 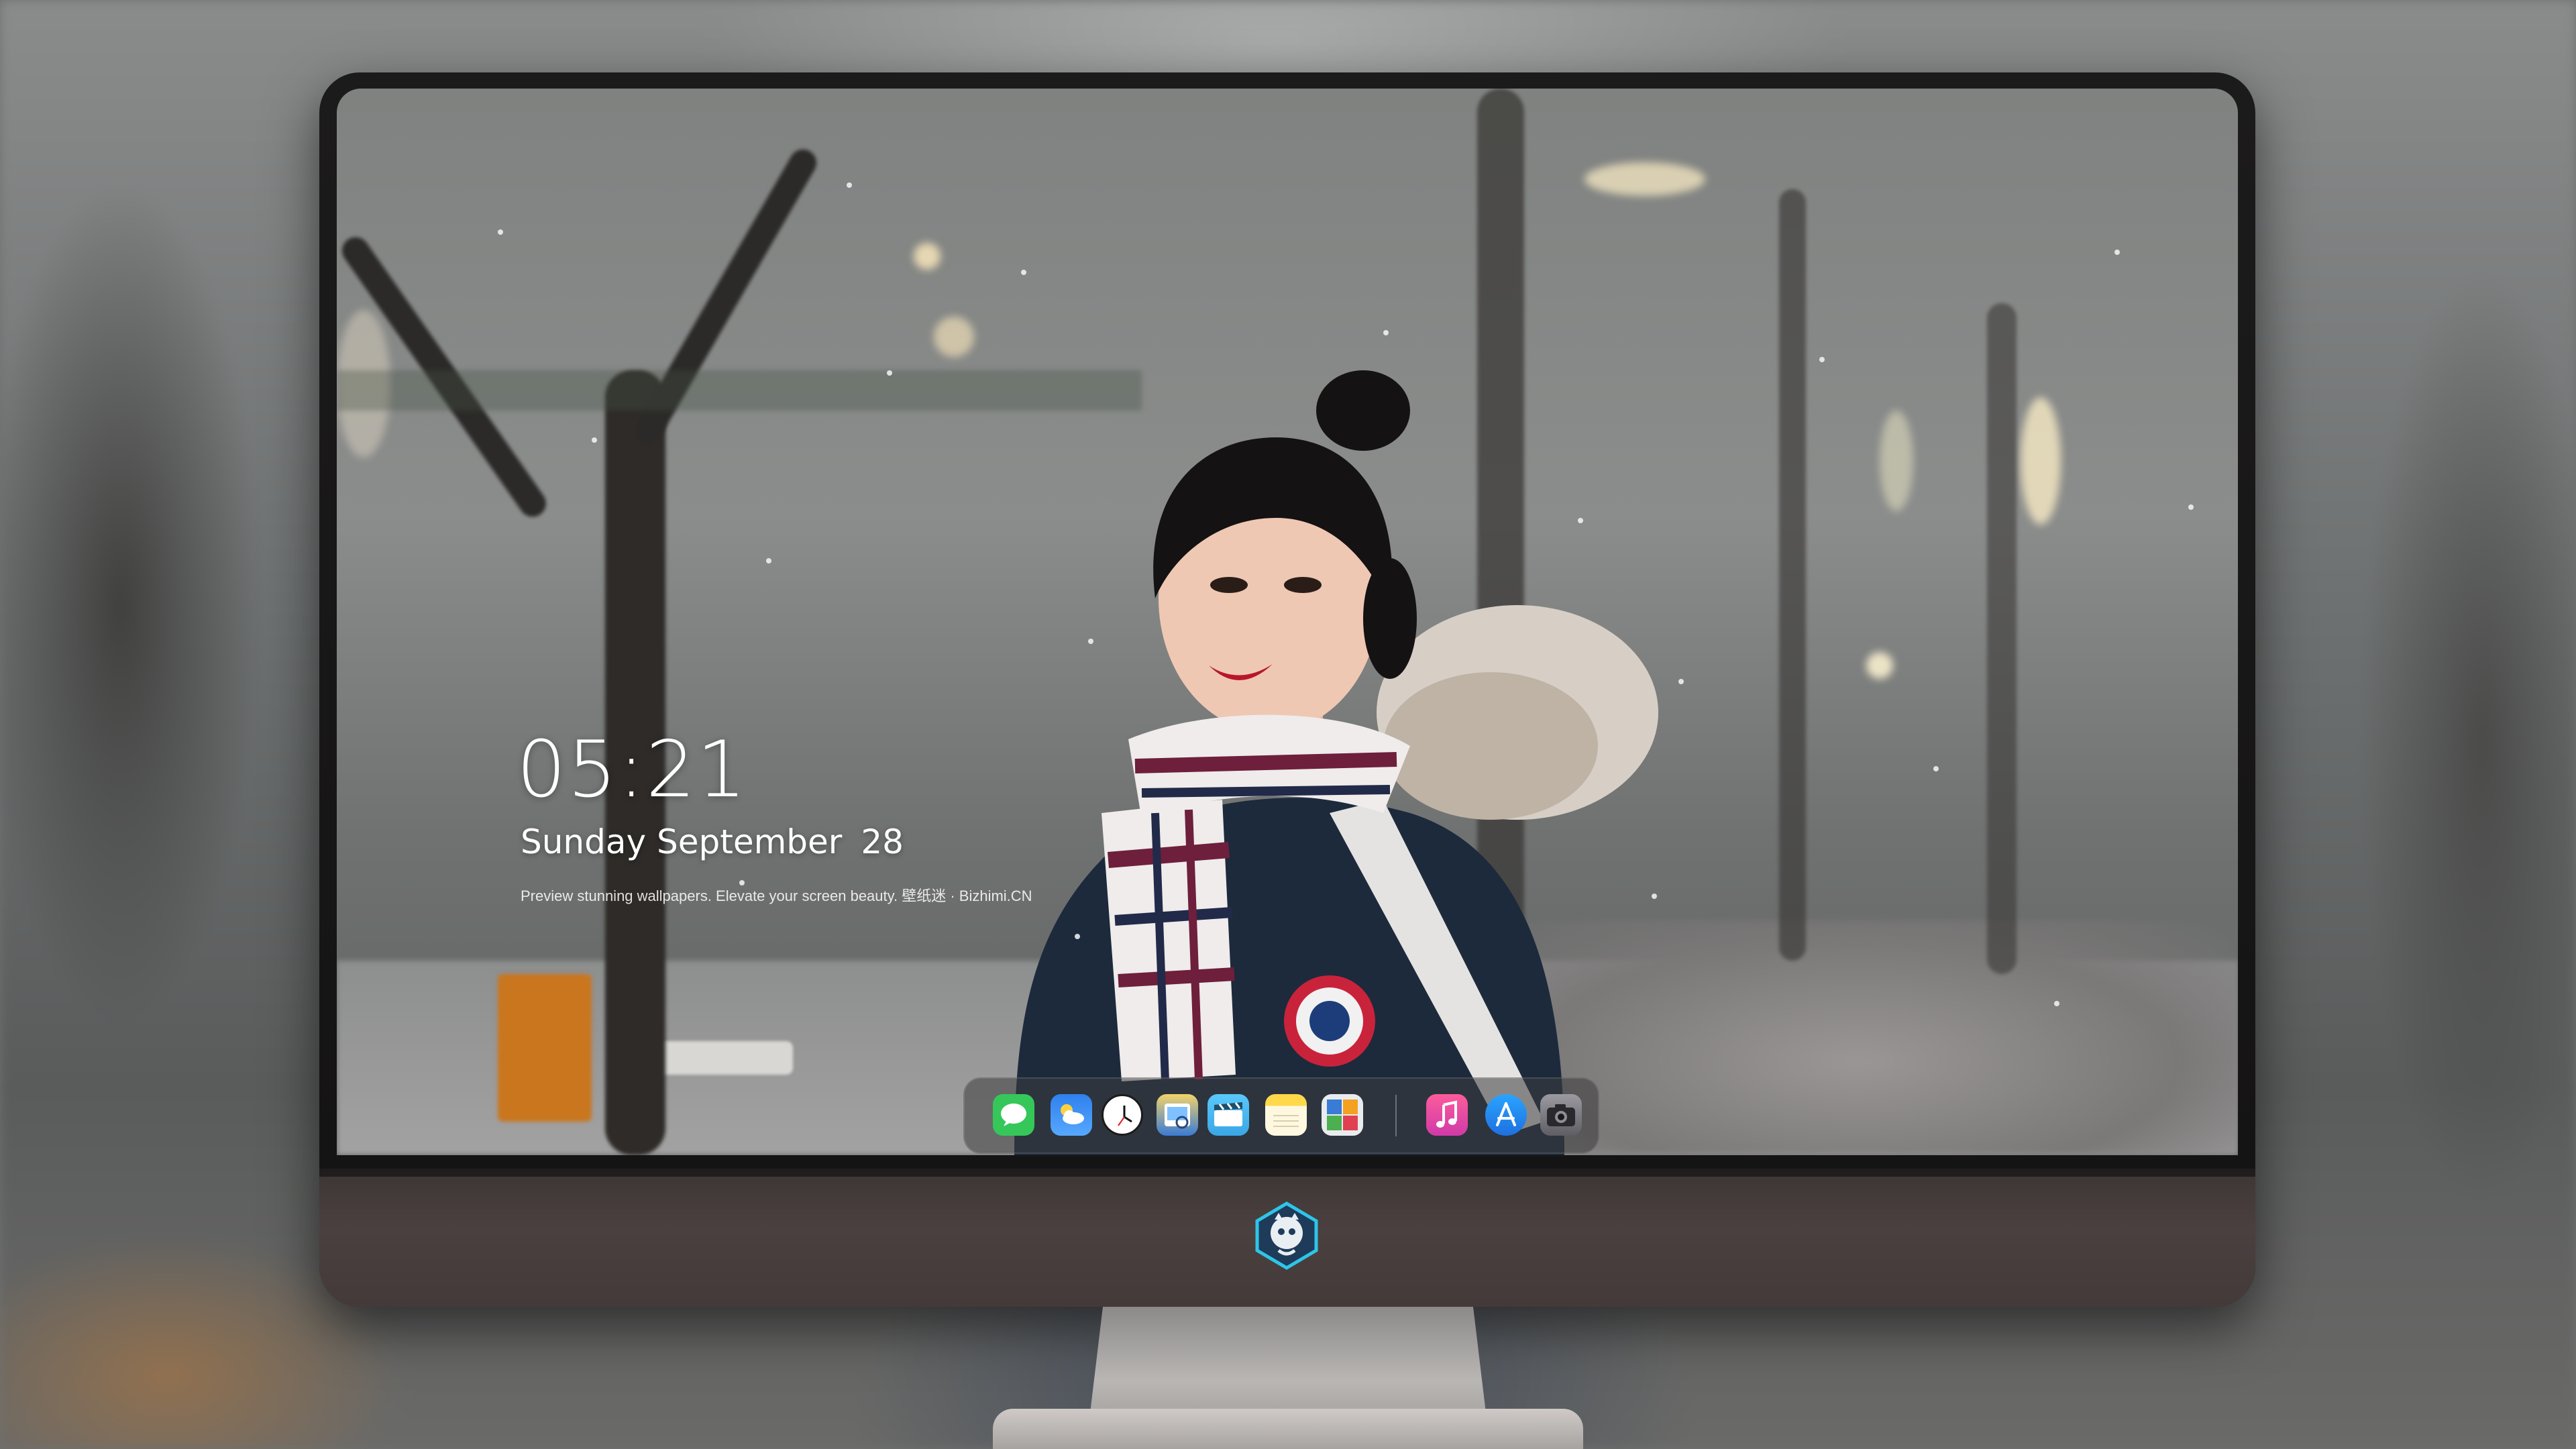 What do you see at coordinates (1336, 762) in the screenshot?
I see `wallpaper-subject` at bounding box center [1336, 762].